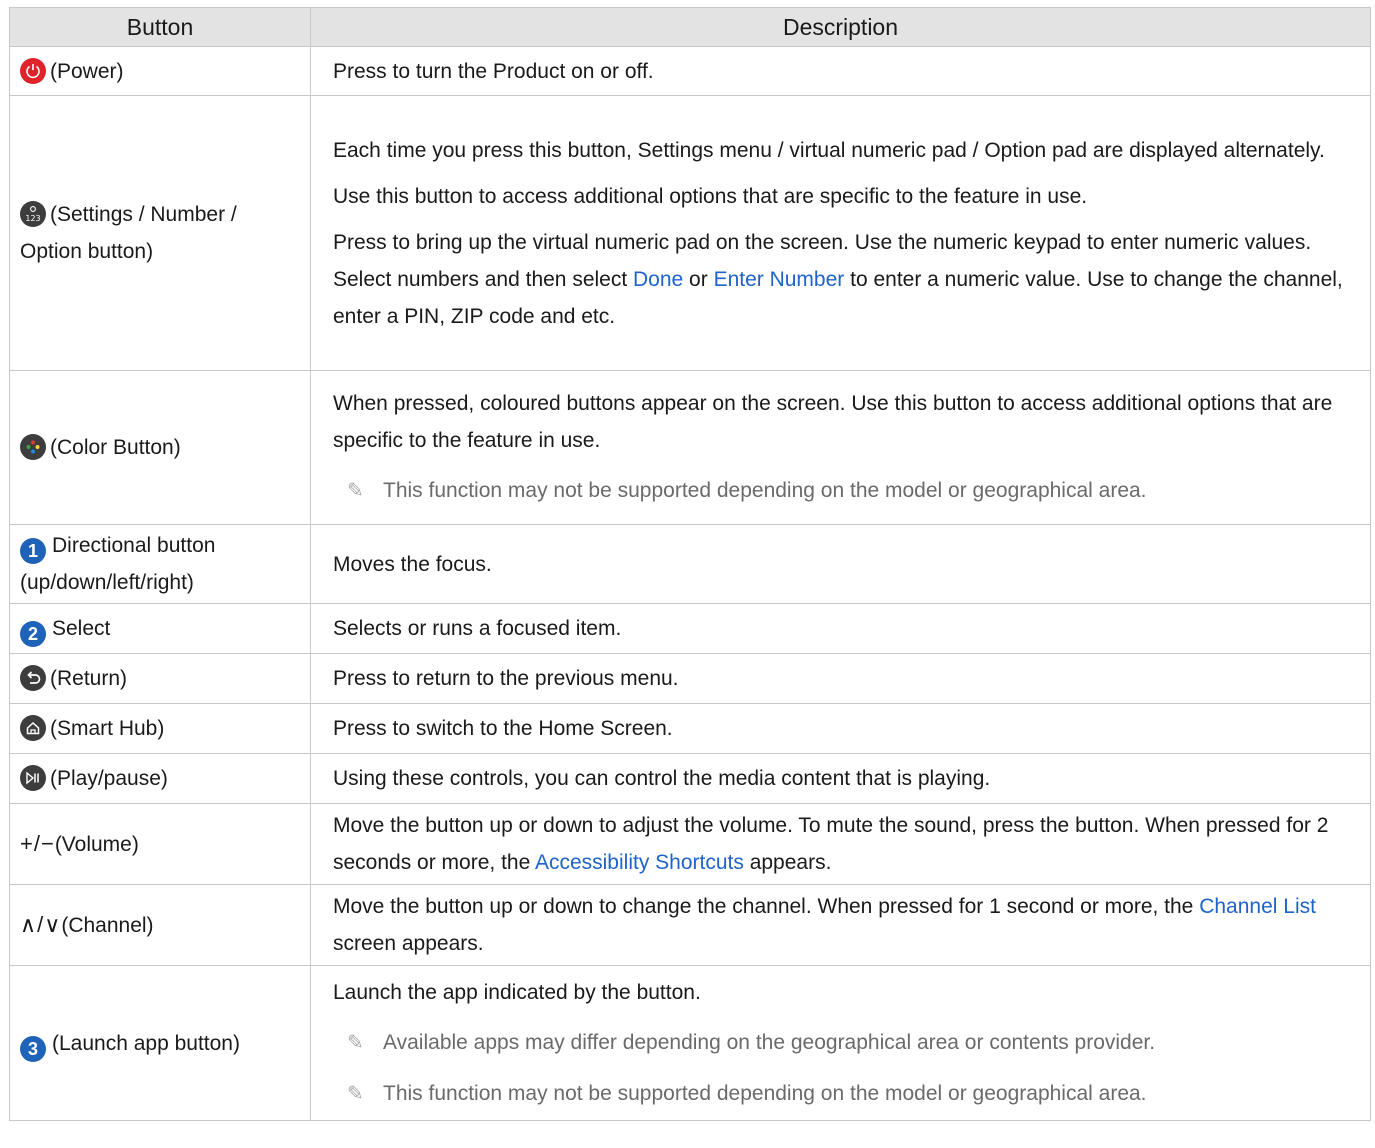 The width and height of the screenshot is (1375, 1148). I want to click on button-cell: (Return), so click(160, 678).